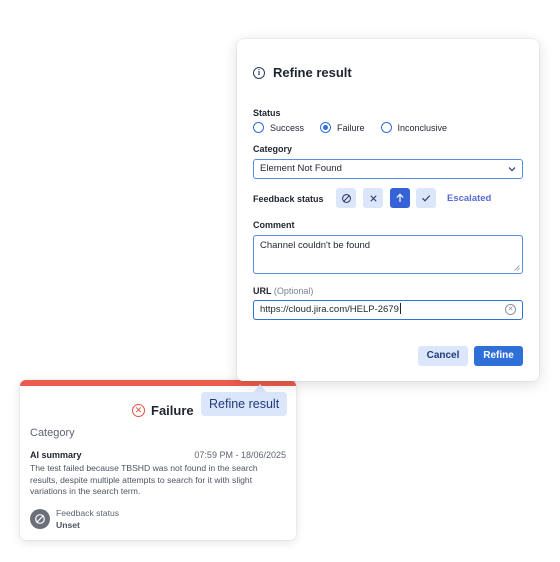 Image resolution: width=560 pixels, height=562 pixels. Describe the element at coordinates (68, 525) in the screenshot. I see `card-feedback-value: Unset` at that location.